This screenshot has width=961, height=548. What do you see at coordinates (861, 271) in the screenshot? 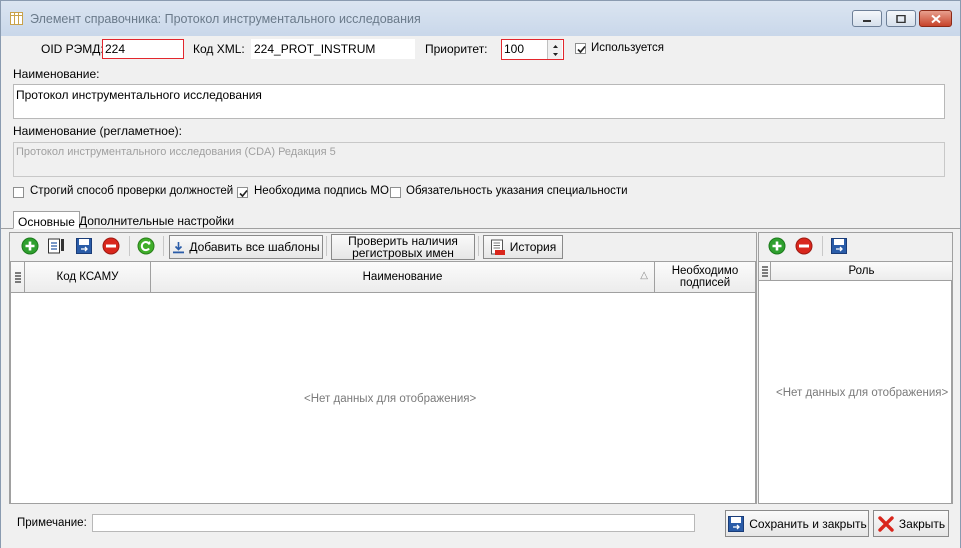
I see `column-header-role: Роль` at bounding box center [861, 271].